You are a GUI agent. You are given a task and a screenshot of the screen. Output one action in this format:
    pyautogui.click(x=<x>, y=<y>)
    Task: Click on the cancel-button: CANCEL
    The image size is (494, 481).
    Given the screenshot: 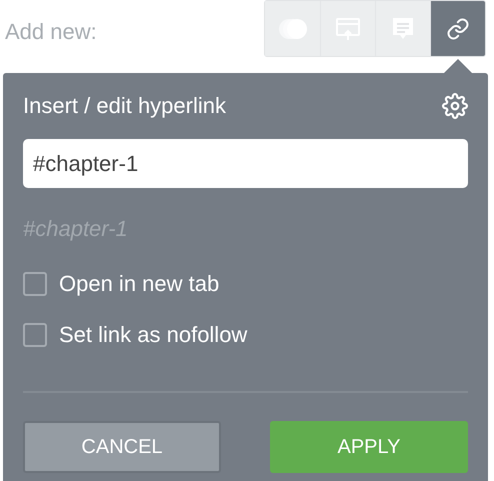 What is the action you would take?
    pyautogui.click(x=122, y=447)
    